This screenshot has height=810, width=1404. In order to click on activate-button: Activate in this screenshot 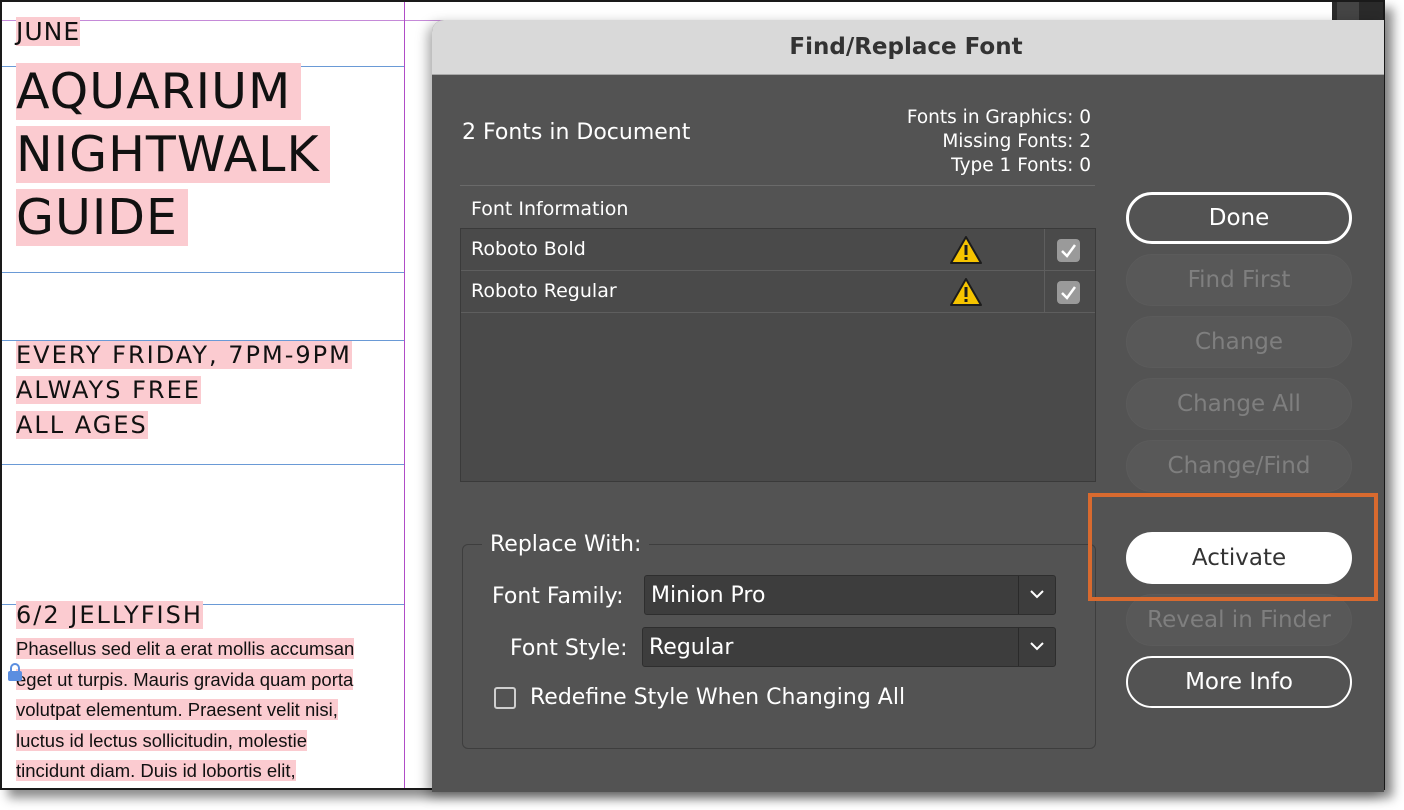, I will do `click(1239, 558)`.